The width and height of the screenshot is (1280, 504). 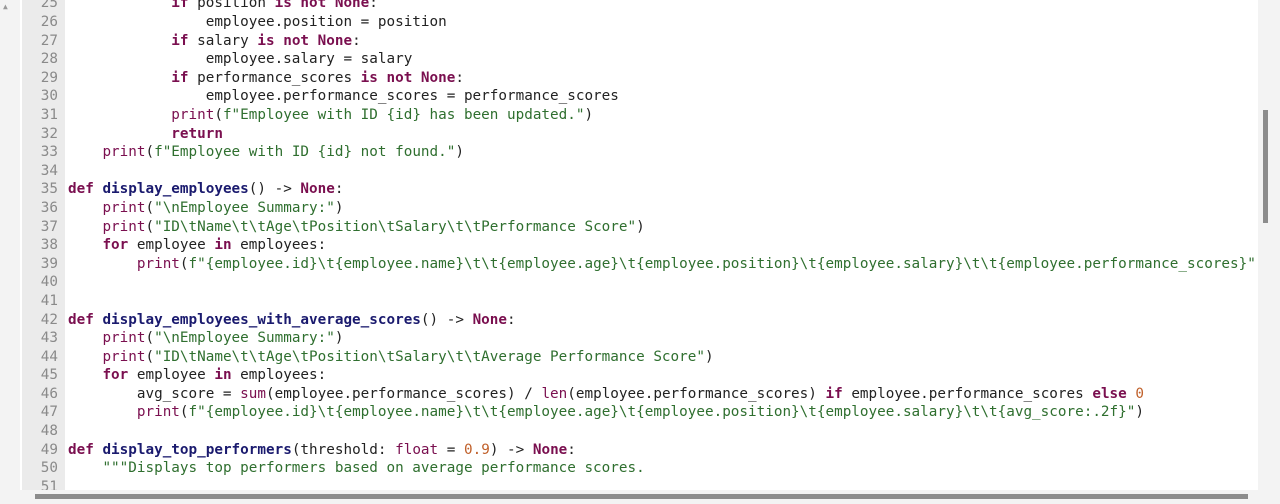 What do you see at coordinates (49, 431) in the screenshot?
I see `line-number: 48` at bounding box center [49, 431].